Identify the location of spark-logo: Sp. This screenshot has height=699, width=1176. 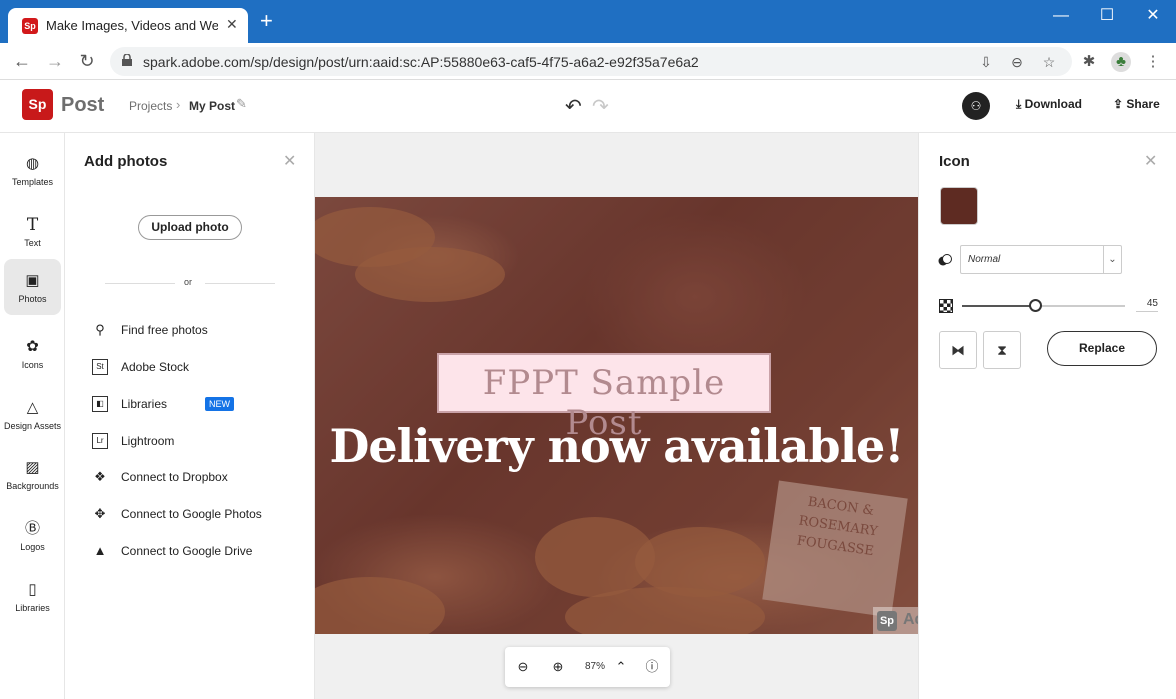
(37, 104).